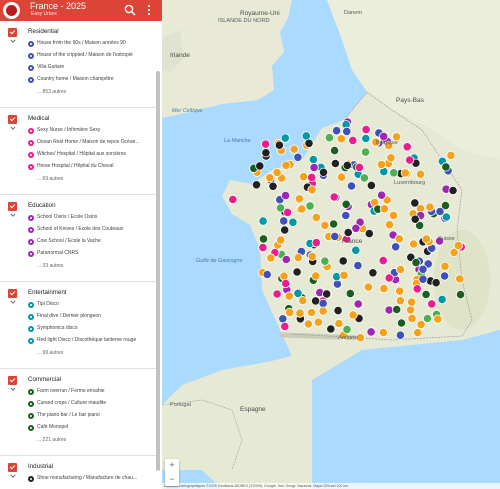 The width and height of the screenshot is (500, 489). What do you see at coordinates (78, 31) in the screenshot?
I see `category-header: Residential` at bounding box center [78, 31].